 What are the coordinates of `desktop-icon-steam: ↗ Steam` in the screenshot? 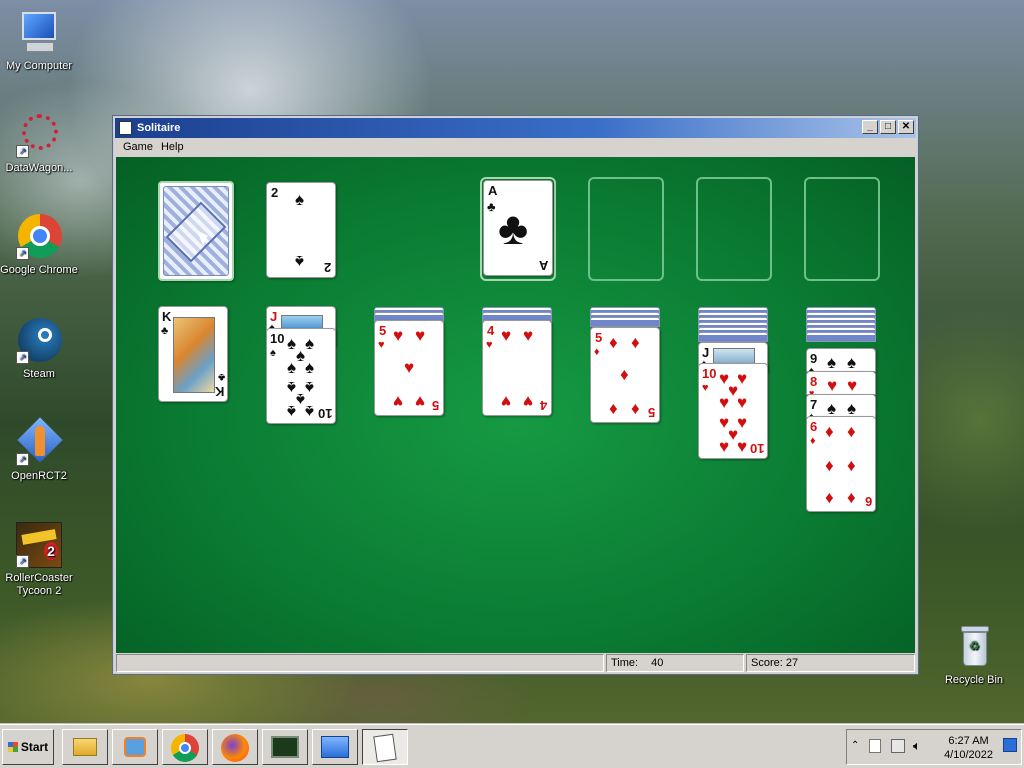 It's located at (39, 349).